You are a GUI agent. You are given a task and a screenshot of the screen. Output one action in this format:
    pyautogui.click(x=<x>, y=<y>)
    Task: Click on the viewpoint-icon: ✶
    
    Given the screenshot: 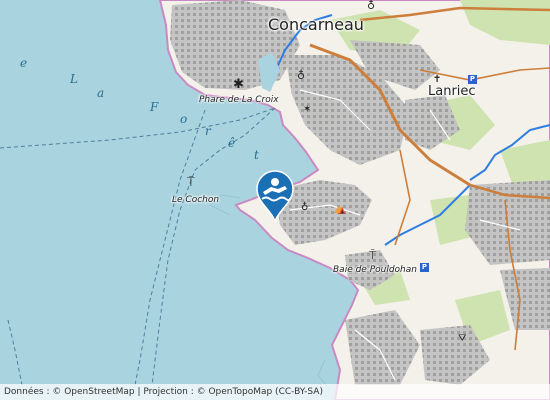 What is the action you would take?
    pyautogui.click(x=307, y=109)
    